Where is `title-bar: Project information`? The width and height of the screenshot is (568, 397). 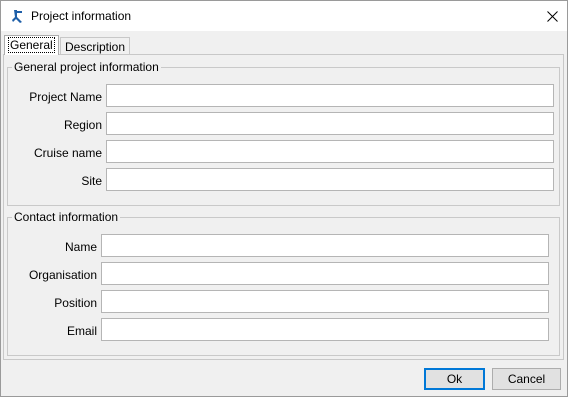
title-bar: Project information is located at coordinates (284, 16).